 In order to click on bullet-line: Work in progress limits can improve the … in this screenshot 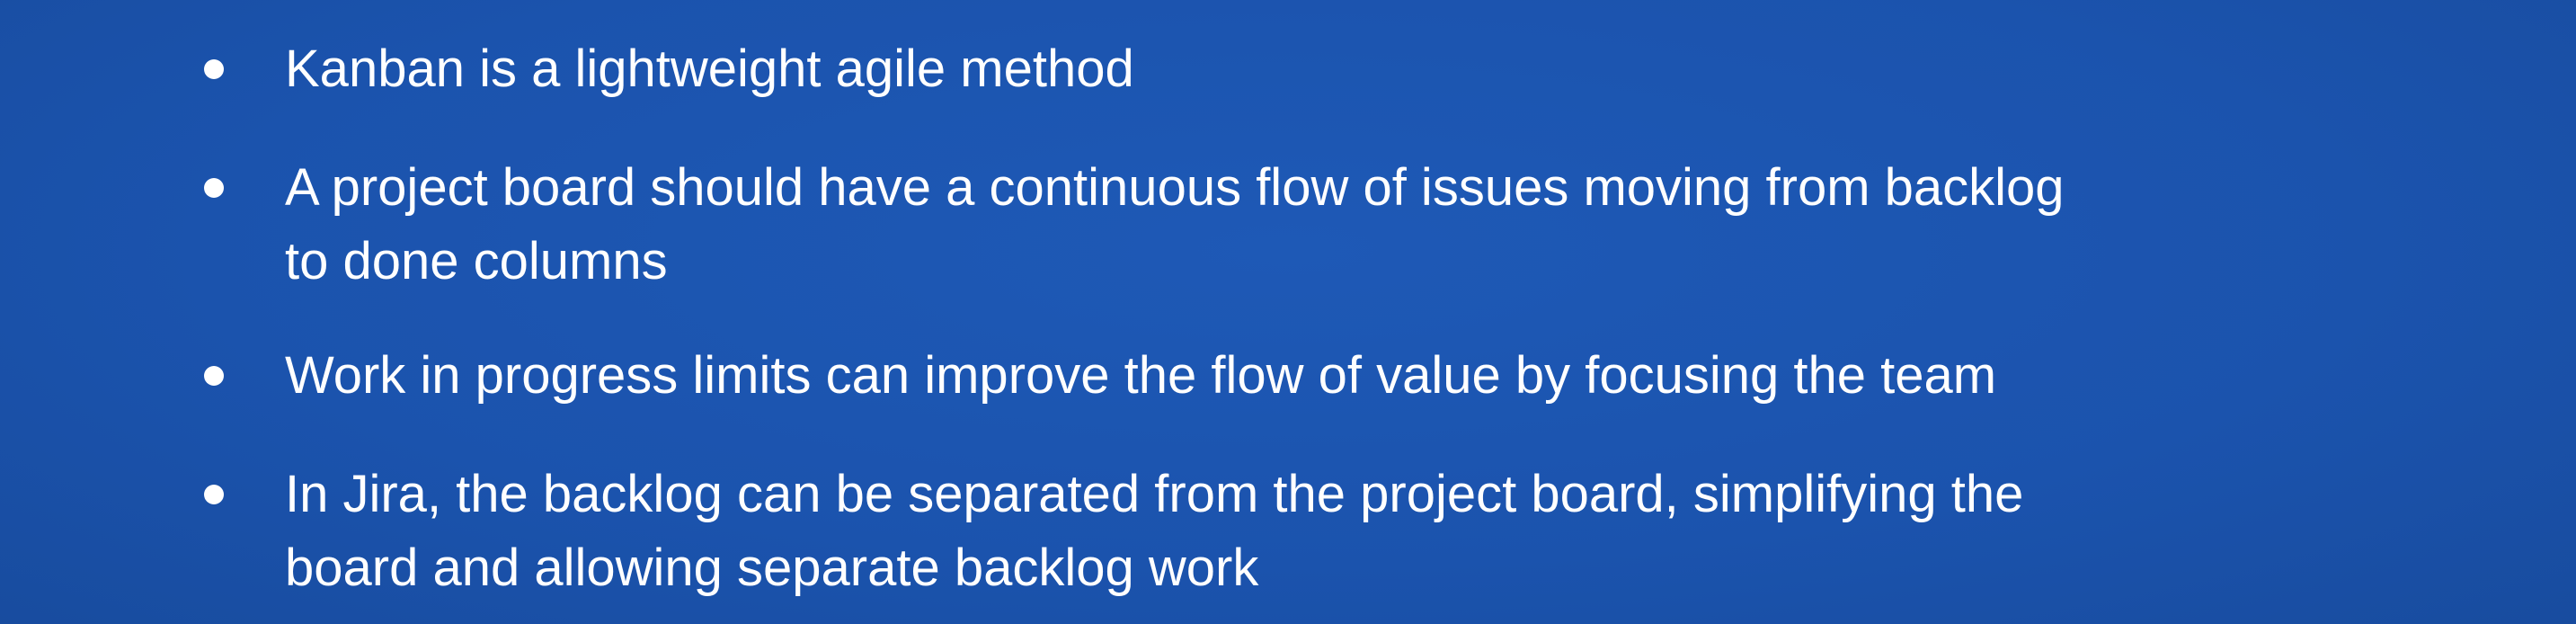, I will do `click(1141, 375)`.